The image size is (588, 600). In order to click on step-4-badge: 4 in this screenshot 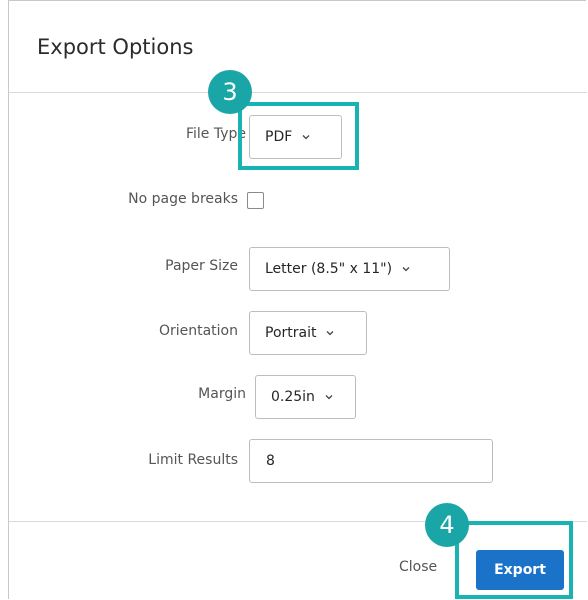, I will do `click(447, 525)`.